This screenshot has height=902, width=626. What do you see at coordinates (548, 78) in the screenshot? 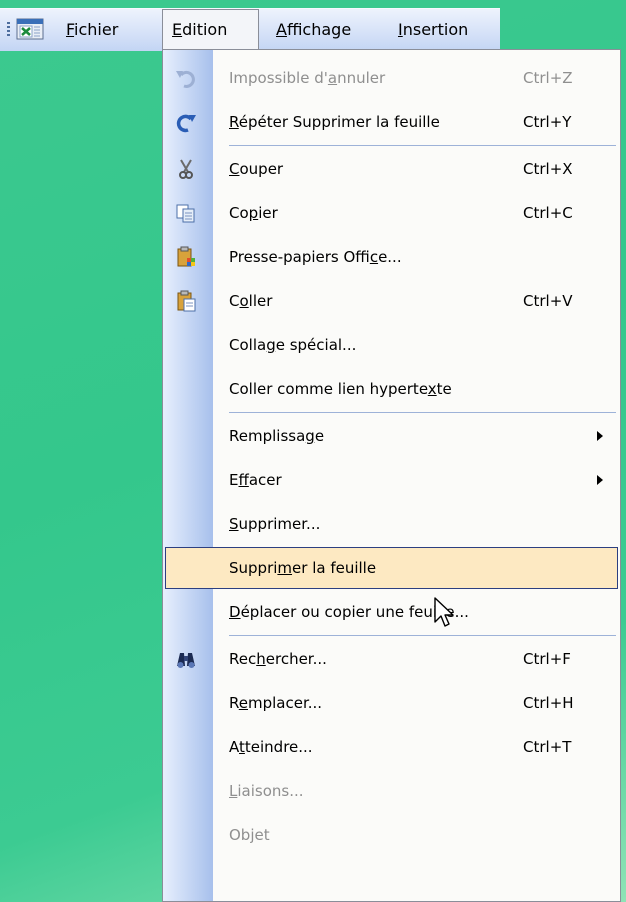
I see `shortcut-label: Ctrl+Z` at bounding box center [548, 78].